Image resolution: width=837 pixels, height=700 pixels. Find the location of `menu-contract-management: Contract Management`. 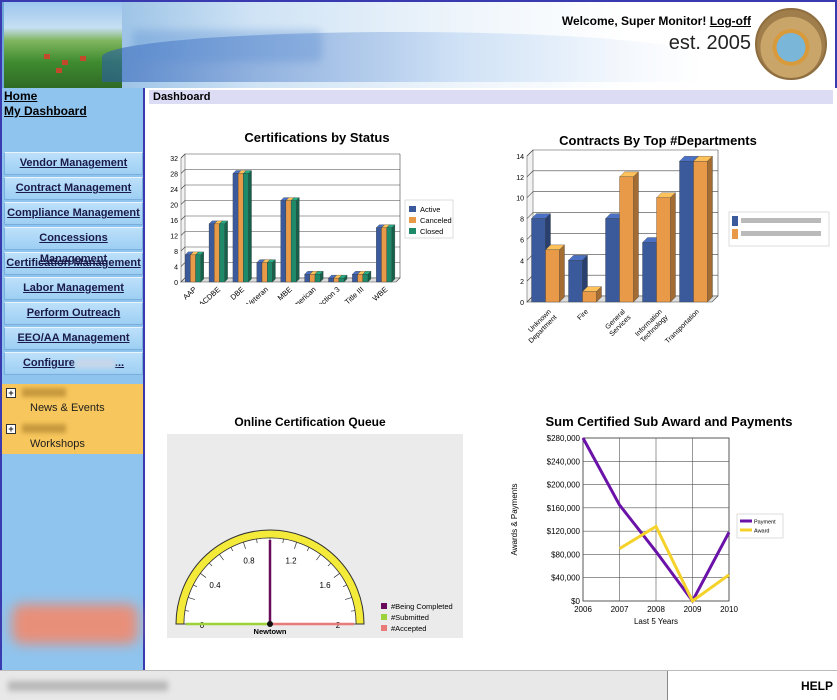

menu-contract-management: Contract Management is located at coordinates (73, 188).